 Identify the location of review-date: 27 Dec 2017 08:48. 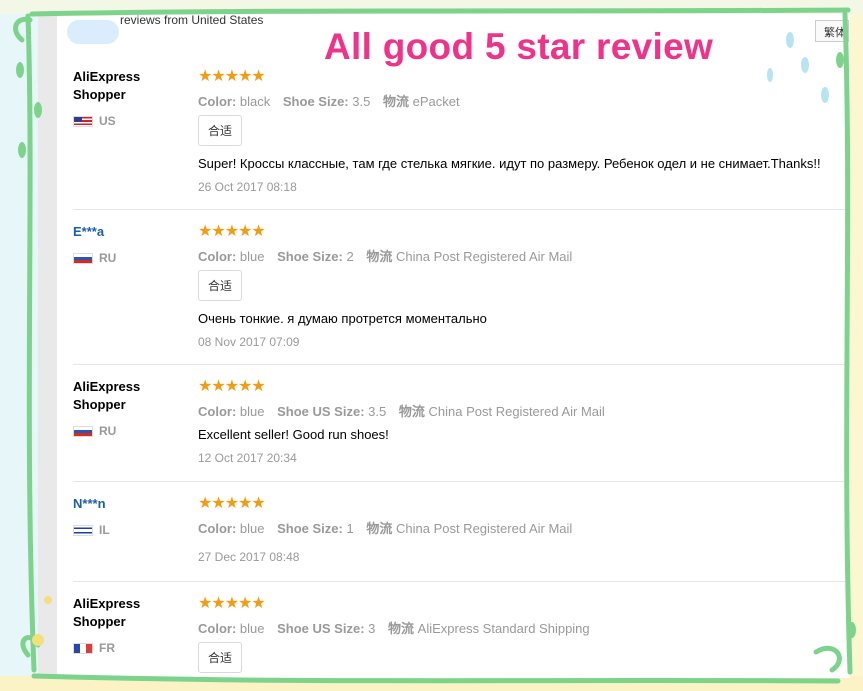
(249, 557).